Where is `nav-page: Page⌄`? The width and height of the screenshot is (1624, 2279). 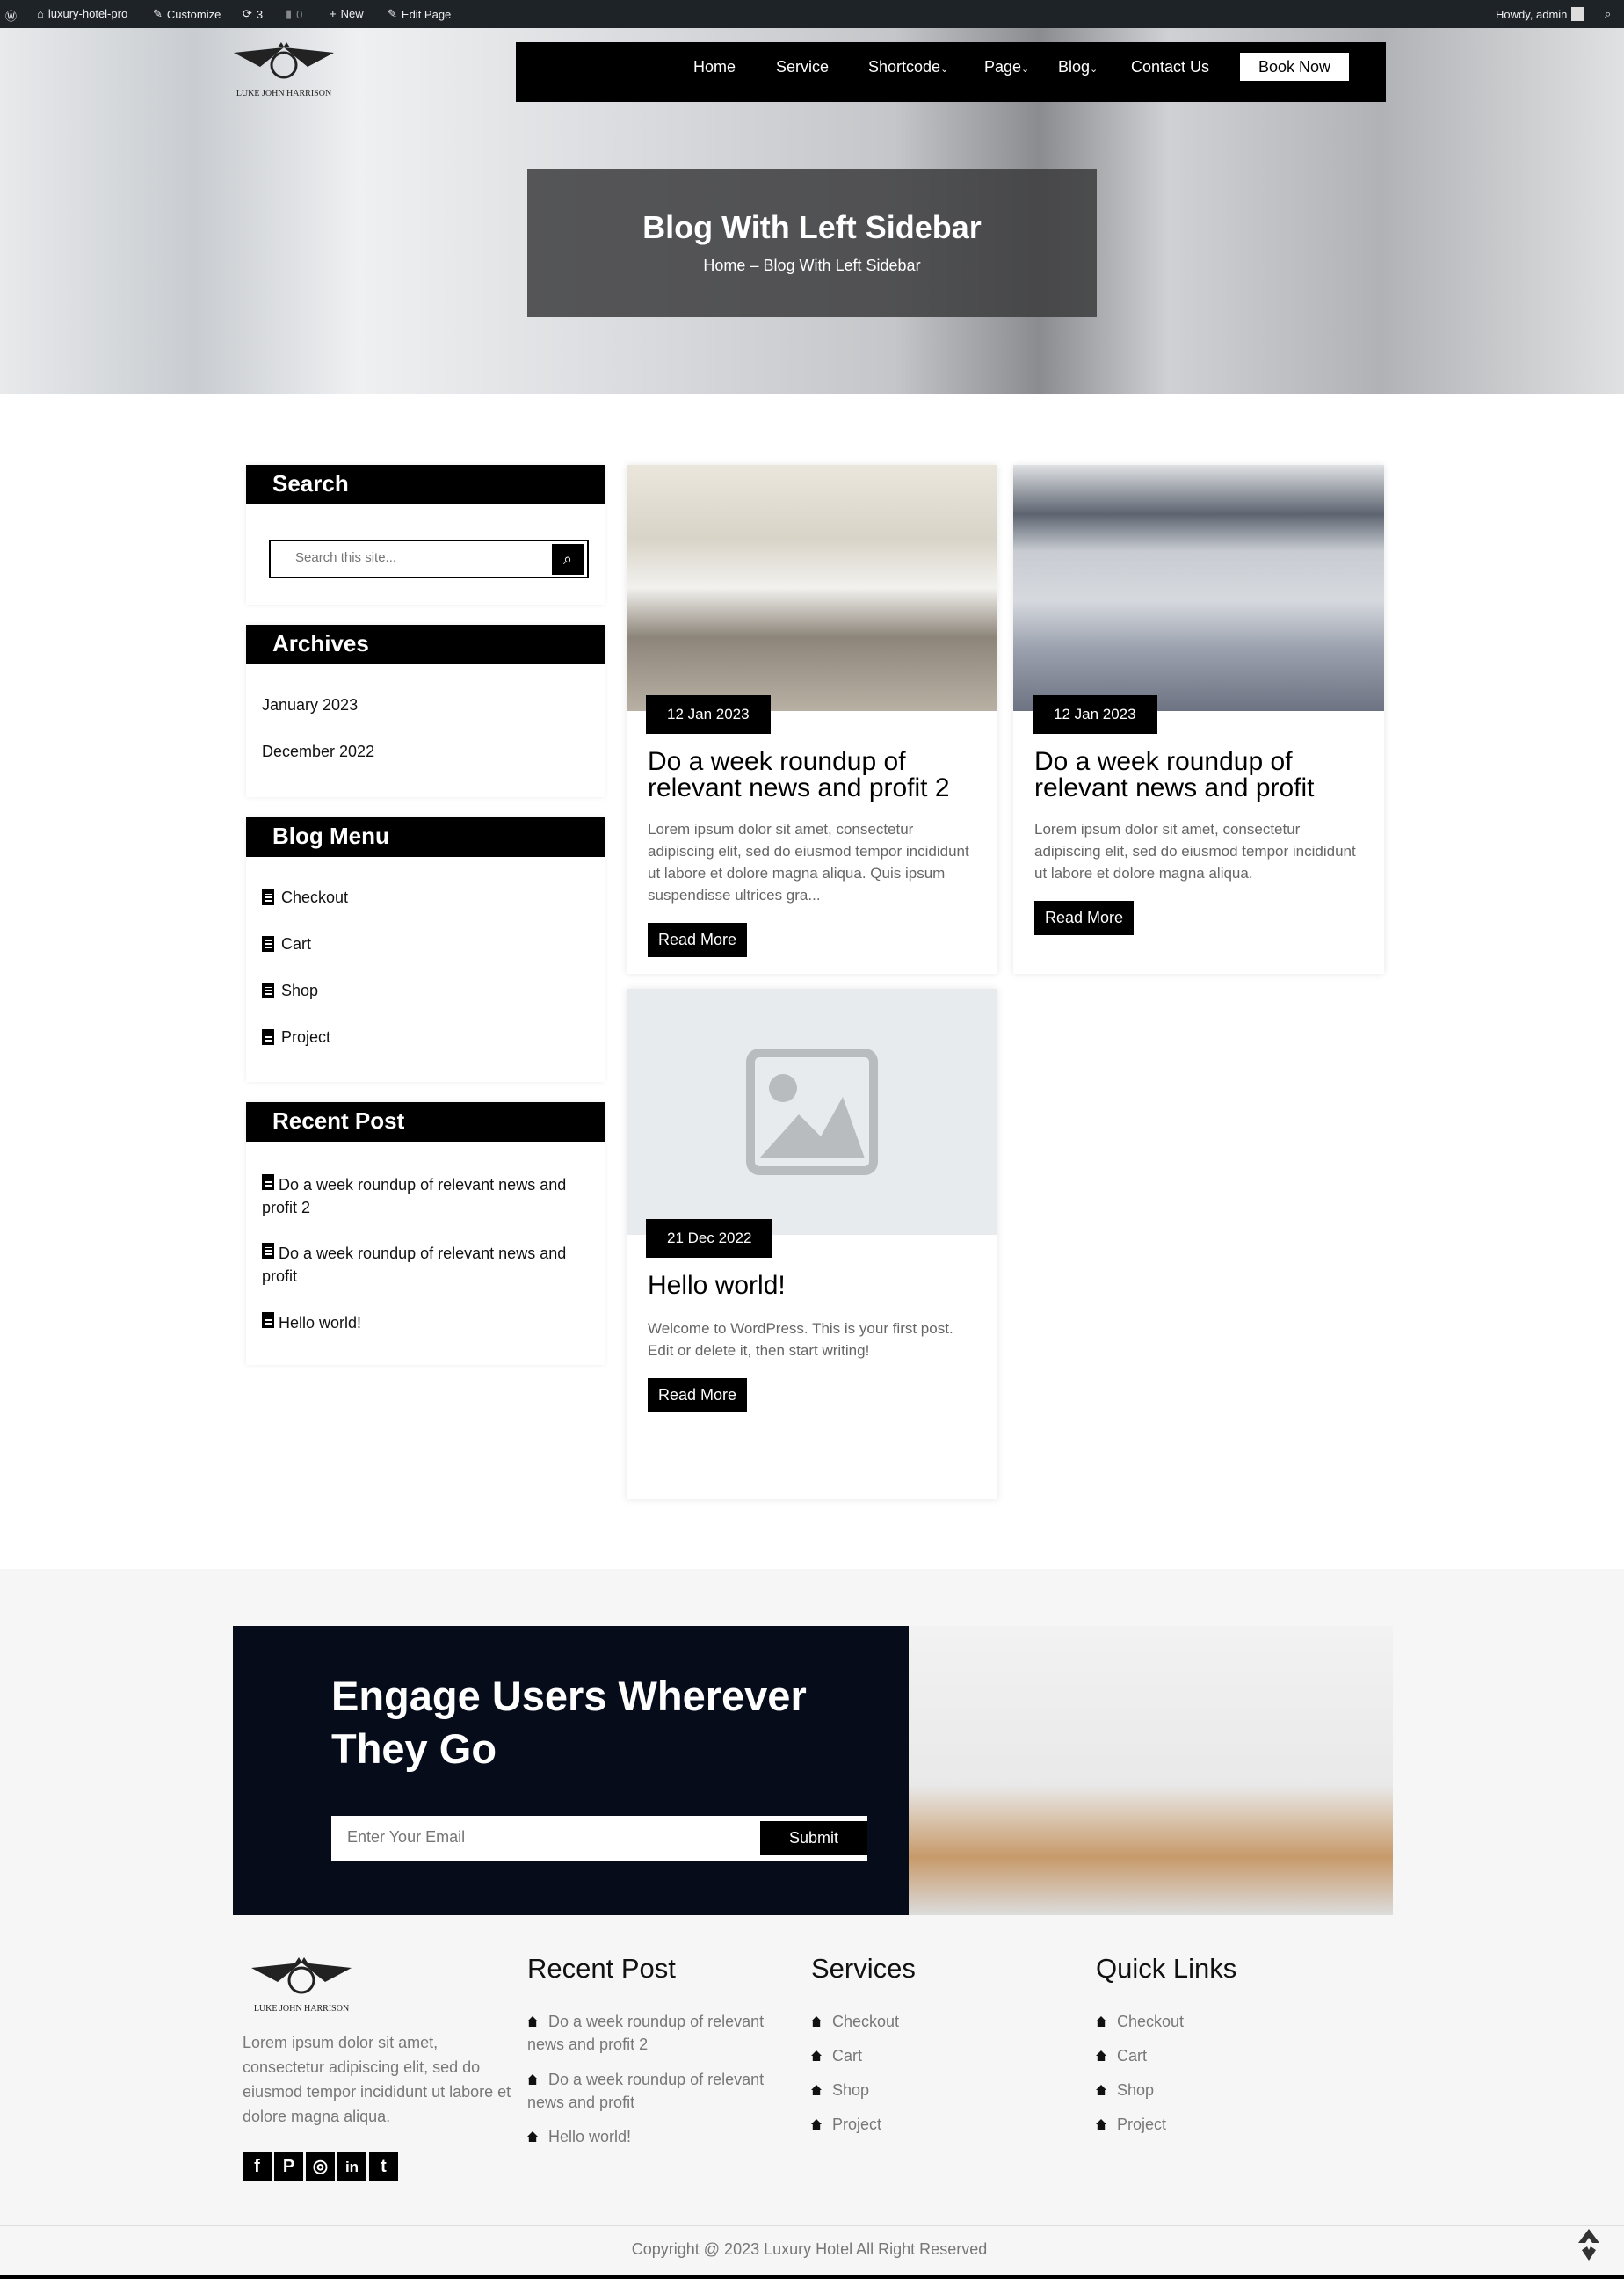 nav-page: Page⌄ is located at coordinates (1006, 67).